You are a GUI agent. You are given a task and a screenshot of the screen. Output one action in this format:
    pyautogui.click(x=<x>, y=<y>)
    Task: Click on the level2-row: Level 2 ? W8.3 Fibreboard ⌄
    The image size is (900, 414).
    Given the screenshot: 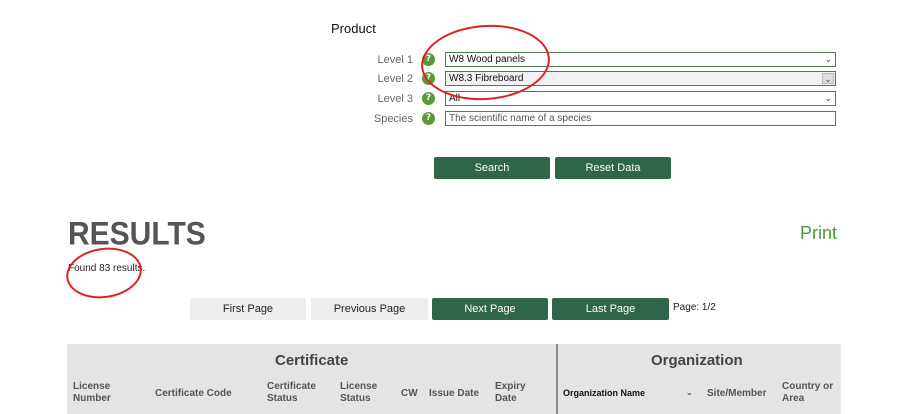 What is the action you would take?
    pyautogui.click(x=570, y=79)
    